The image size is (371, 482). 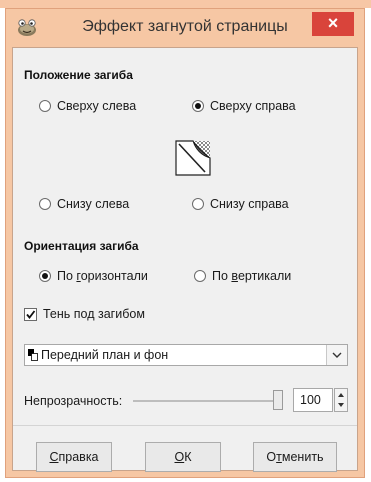 I want to click on checkmark-icon, so click(x=31, y=314).